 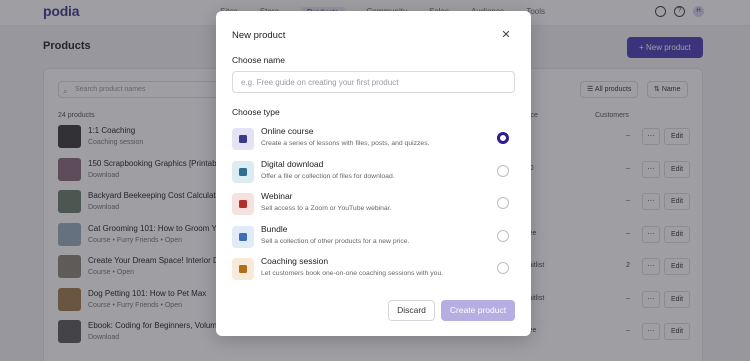 I want to click on course-icon, so click(x=243, y=139).